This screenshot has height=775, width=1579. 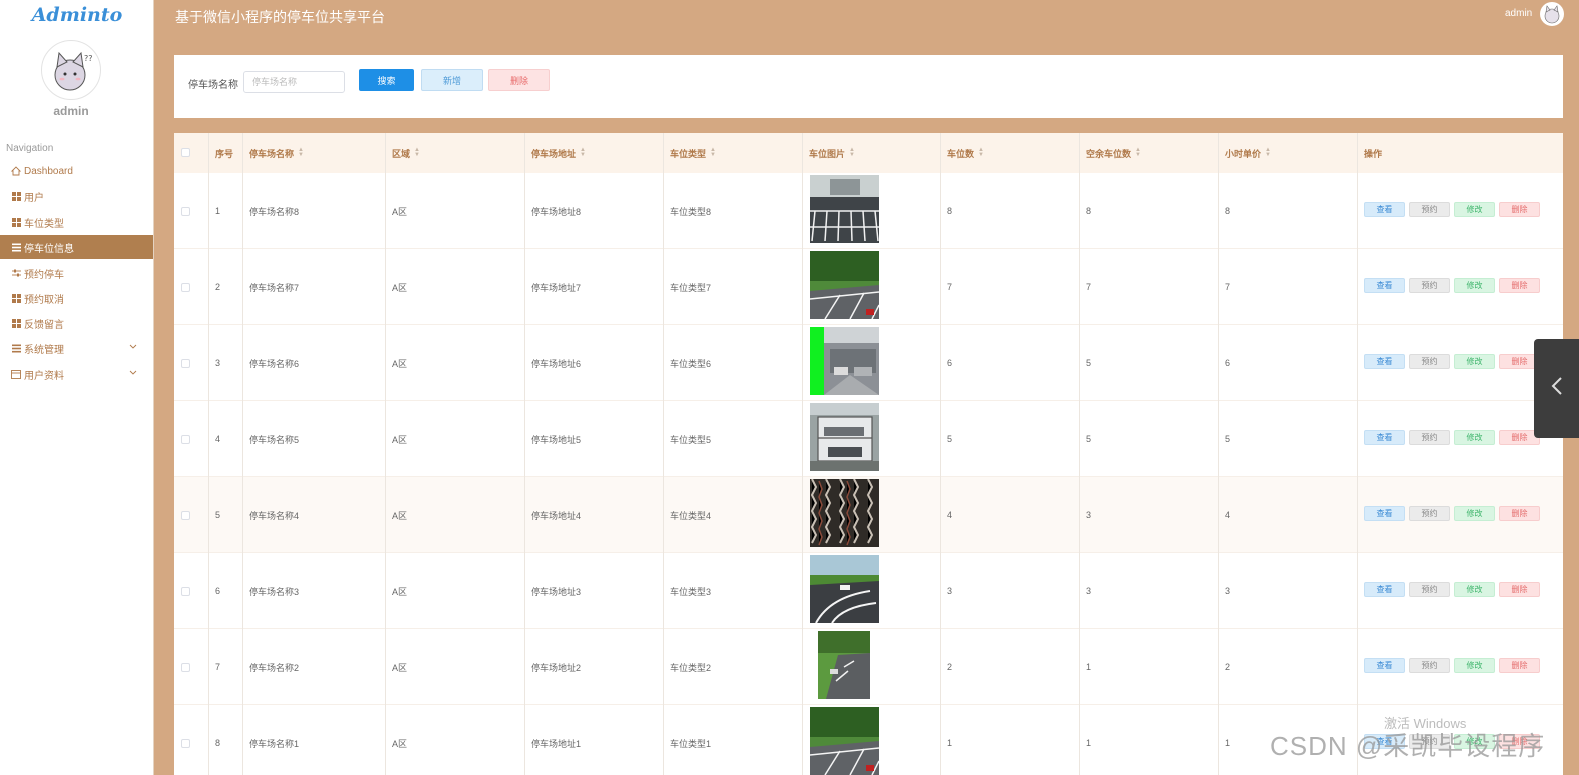 I want to click on table-row: 1 停车场名称8 A区 停车场地址8 车位类型8 8 8 8 查看 预约 修改 删除, so click(x=868, y=211).